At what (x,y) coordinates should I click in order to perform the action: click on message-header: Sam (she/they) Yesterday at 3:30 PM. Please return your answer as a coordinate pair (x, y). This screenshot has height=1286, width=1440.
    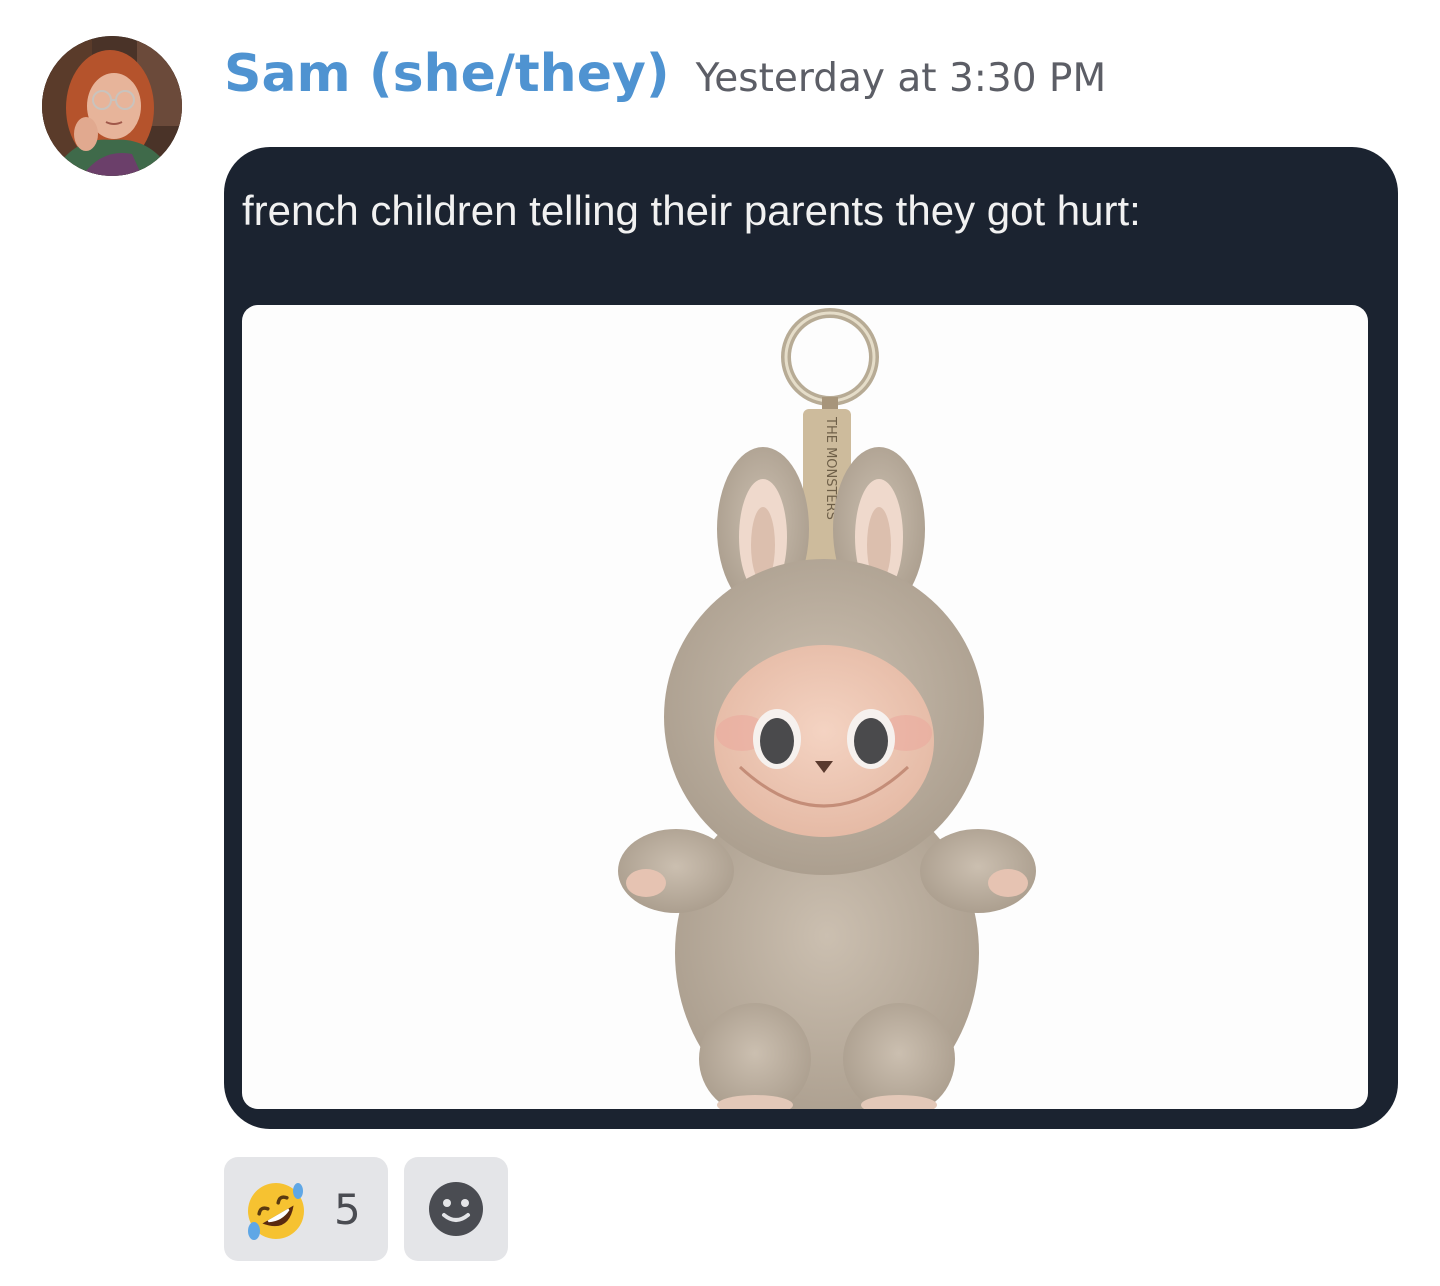
    Looking at the image, I should click on (665, 84).